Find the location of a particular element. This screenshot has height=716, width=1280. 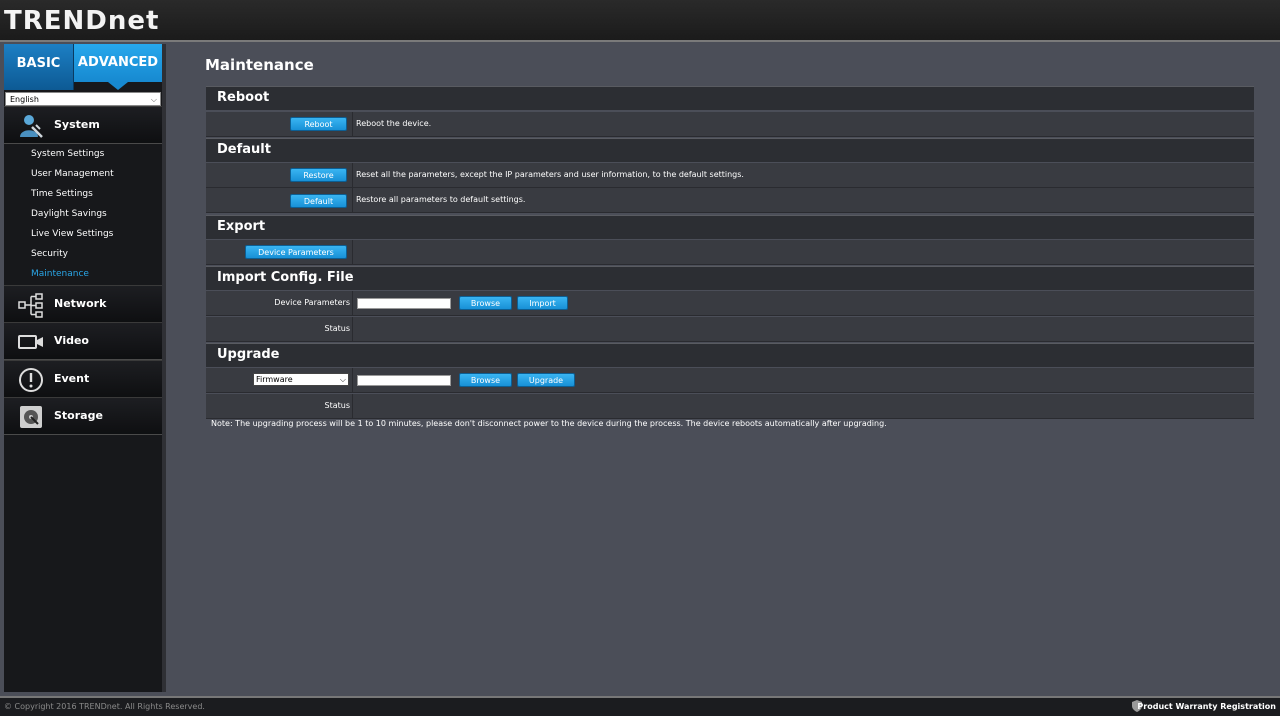

video-camera-icon is located at coordinates (30, 342).